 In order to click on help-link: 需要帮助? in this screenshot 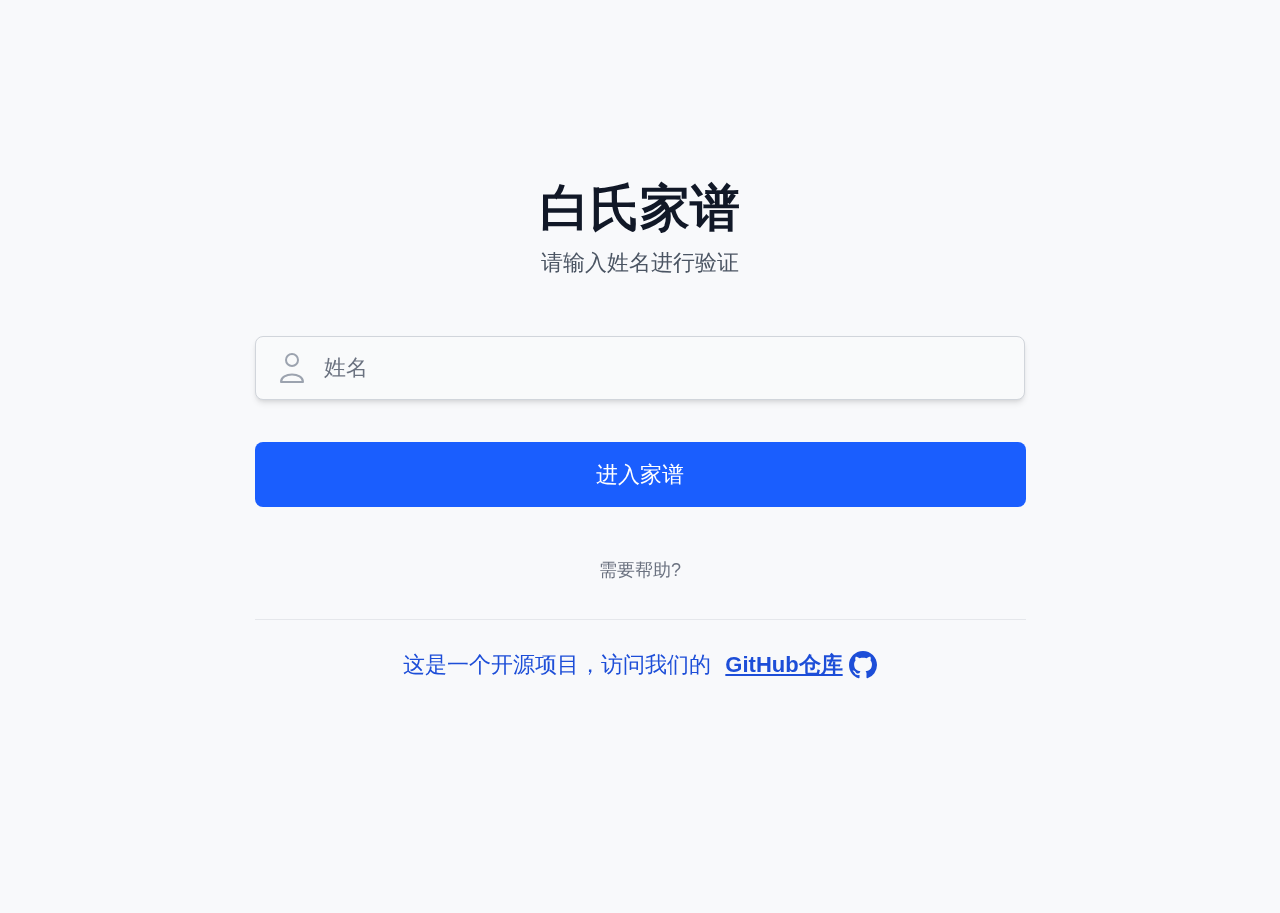, I will do `click(640, 570)`.